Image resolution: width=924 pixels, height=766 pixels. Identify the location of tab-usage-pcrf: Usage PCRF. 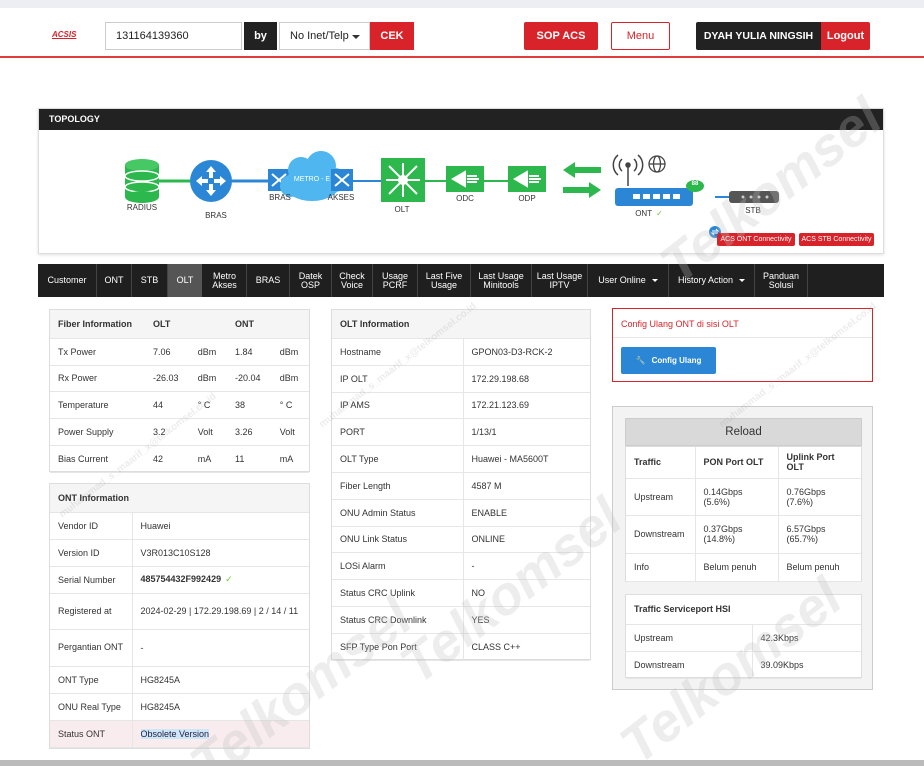
(395, 280).